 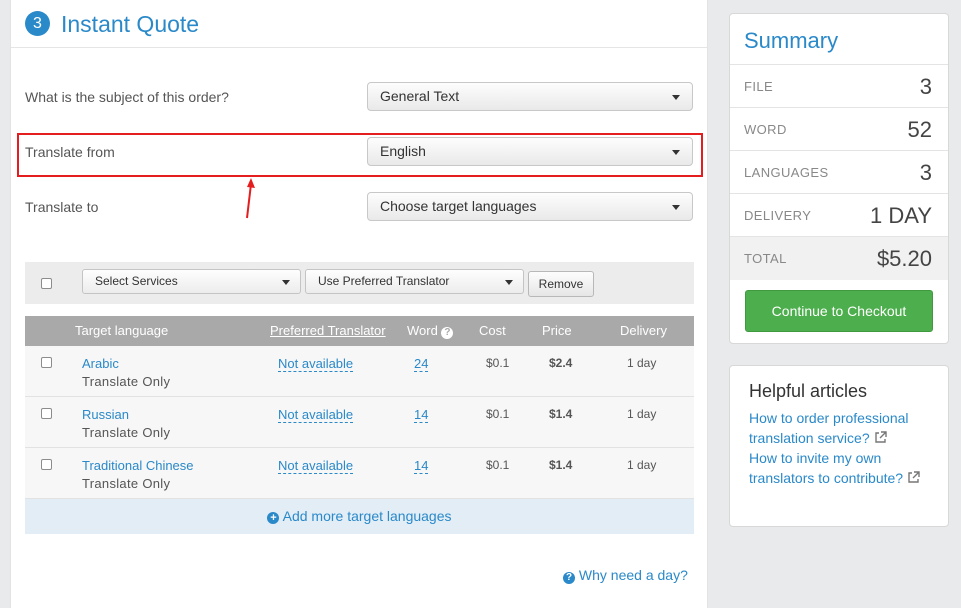 I want to click on summary-label: DELIVERY, so click(x=778, y=215).